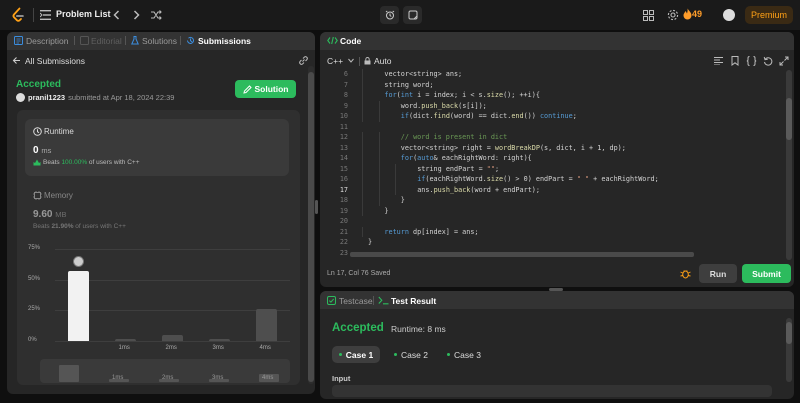  What do you see at coordinates (789, 350) in the screenshot?
I see `result-scrollbar` at bounding box center [789, 350].